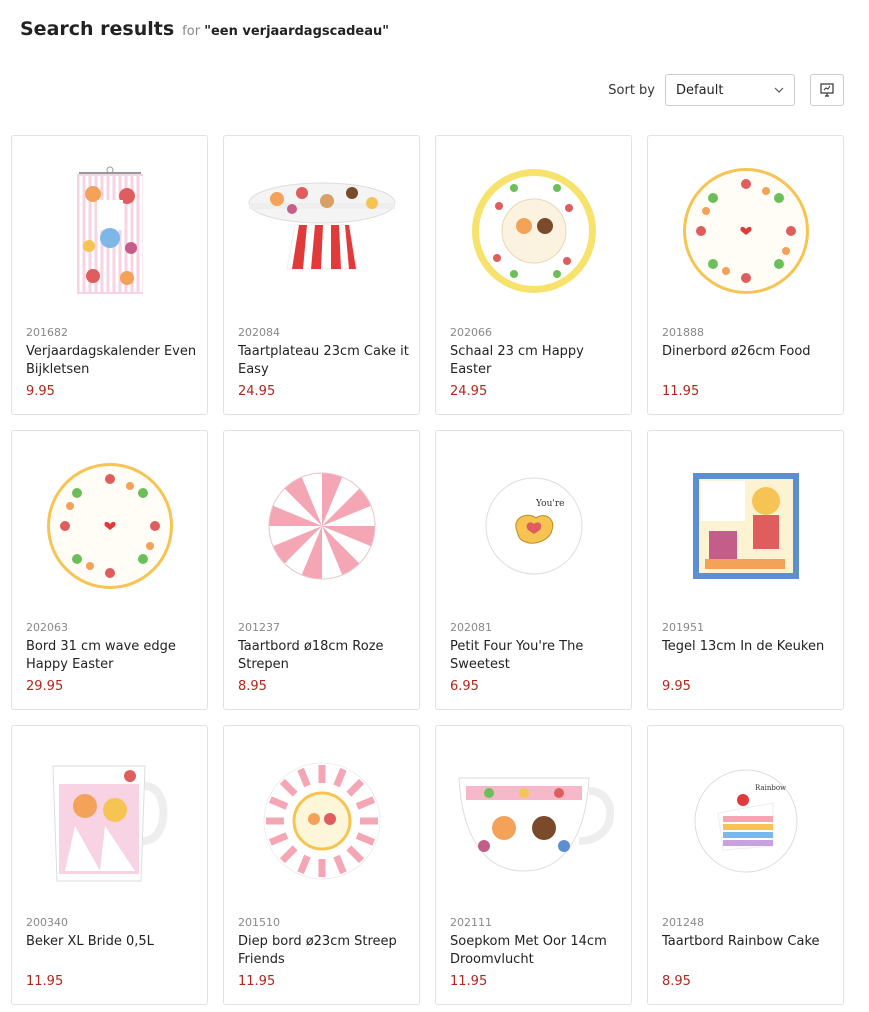 This screenshot has height=1012, width=869. I want to click on product-card: Rainbow 201248 Taartbord Rainbow Cake 8.95, so click(745, 865).